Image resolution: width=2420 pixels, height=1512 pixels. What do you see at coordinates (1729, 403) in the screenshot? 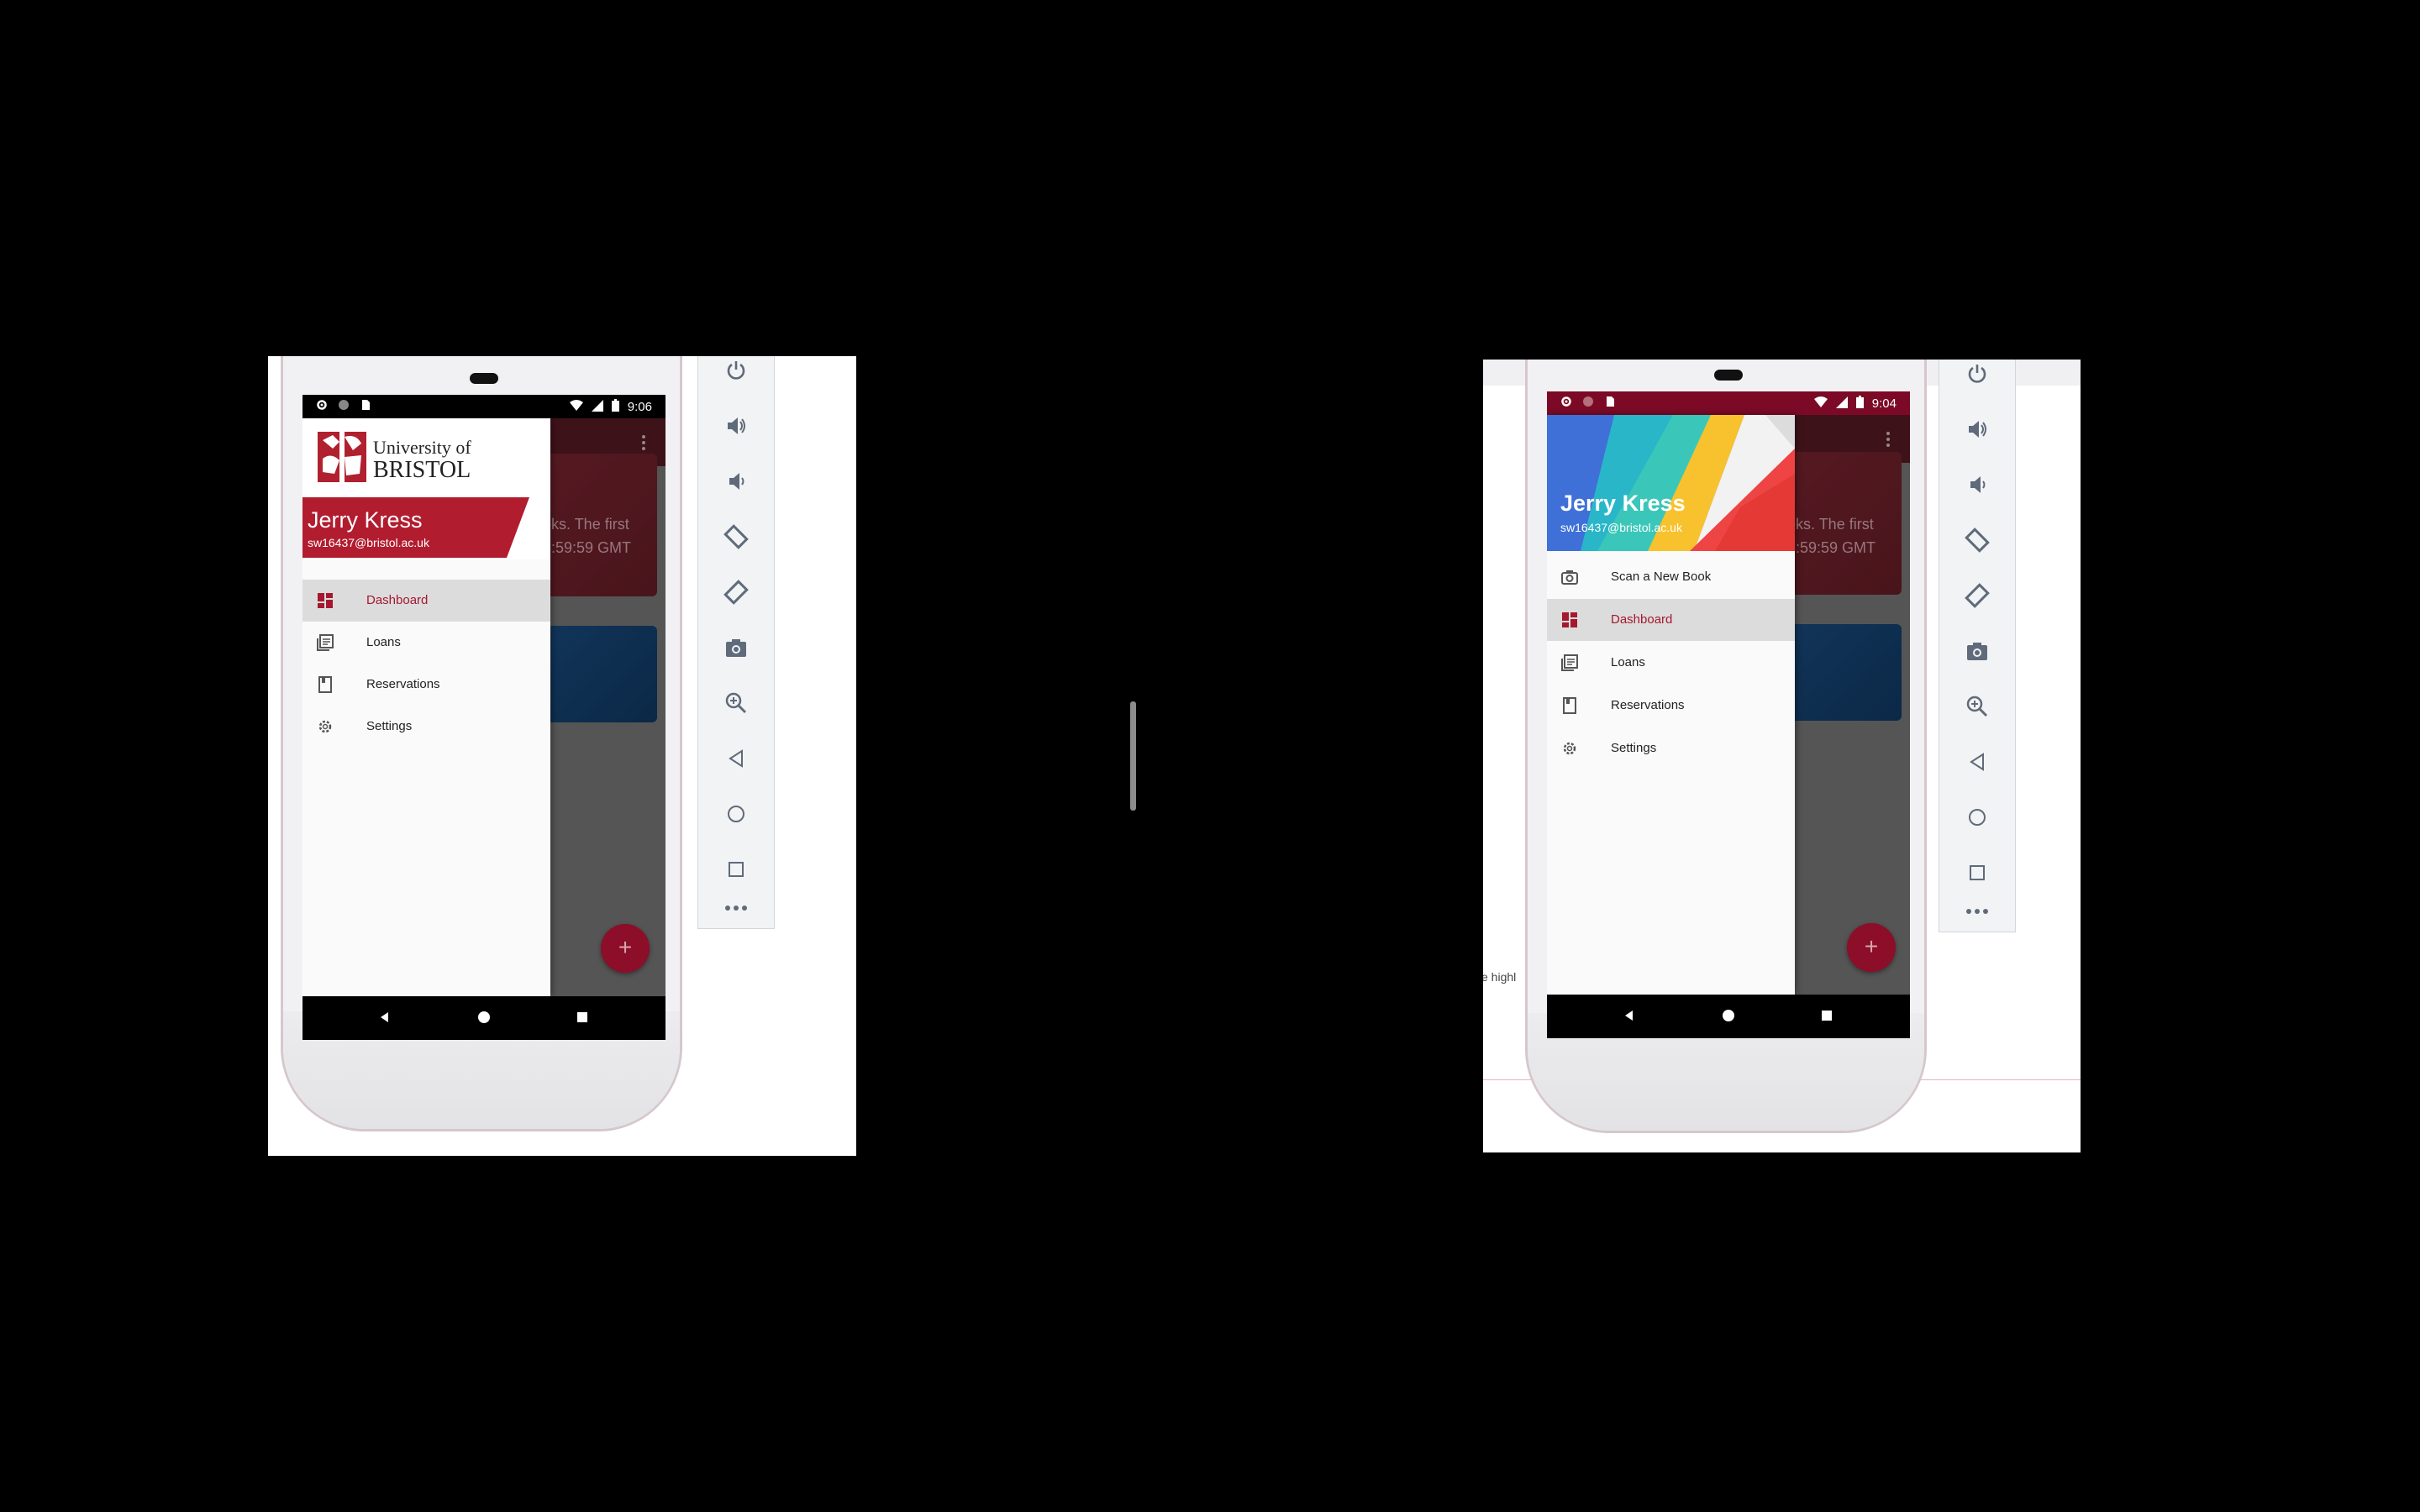
I see `status-bar: 9:04` at bounding box center [1729, 403].